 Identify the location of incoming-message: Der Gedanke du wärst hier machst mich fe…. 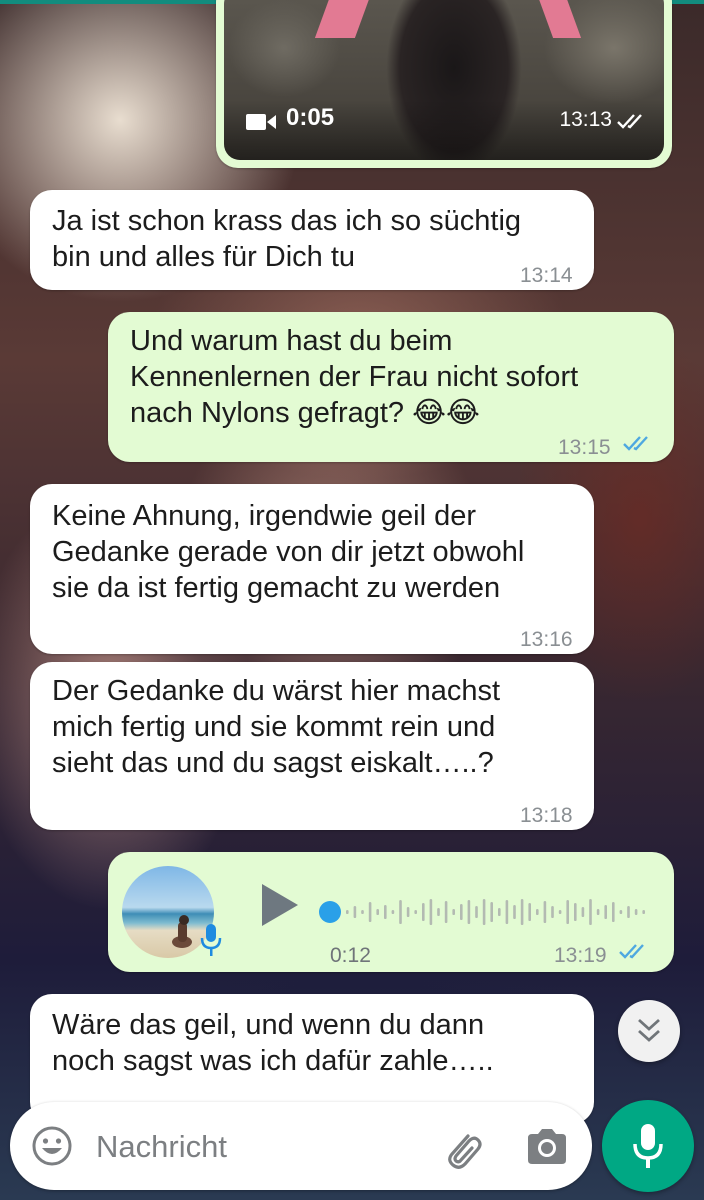
(312, 746).